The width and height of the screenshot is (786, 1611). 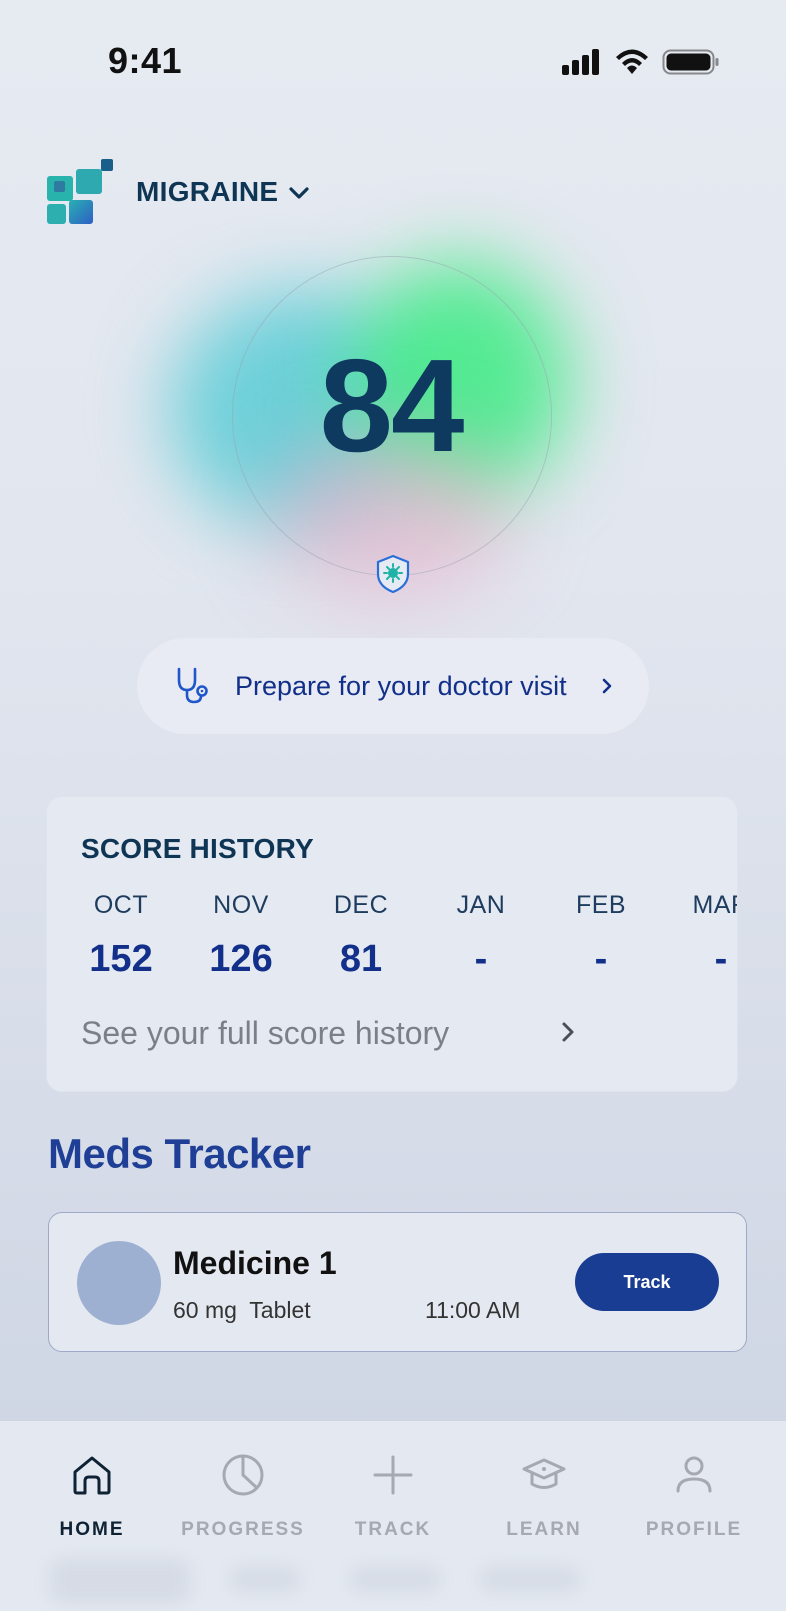 I want to click on status-icons, so click(x=640, y=62).